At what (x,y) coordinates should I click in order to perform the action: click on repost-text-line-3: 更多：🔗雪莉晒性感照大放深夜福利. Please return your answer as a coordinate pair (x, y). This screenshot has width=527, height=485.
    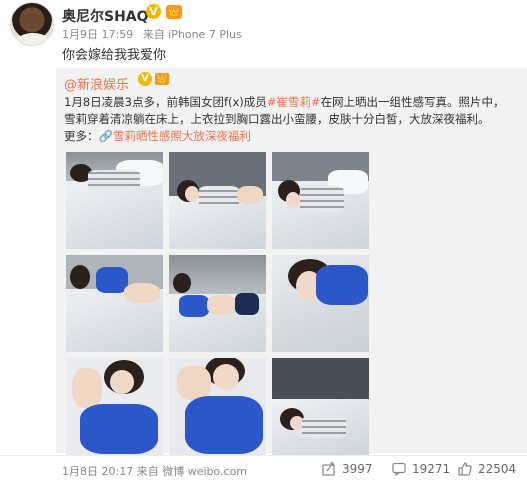
    Looking at the image, I should click on (157, 136).